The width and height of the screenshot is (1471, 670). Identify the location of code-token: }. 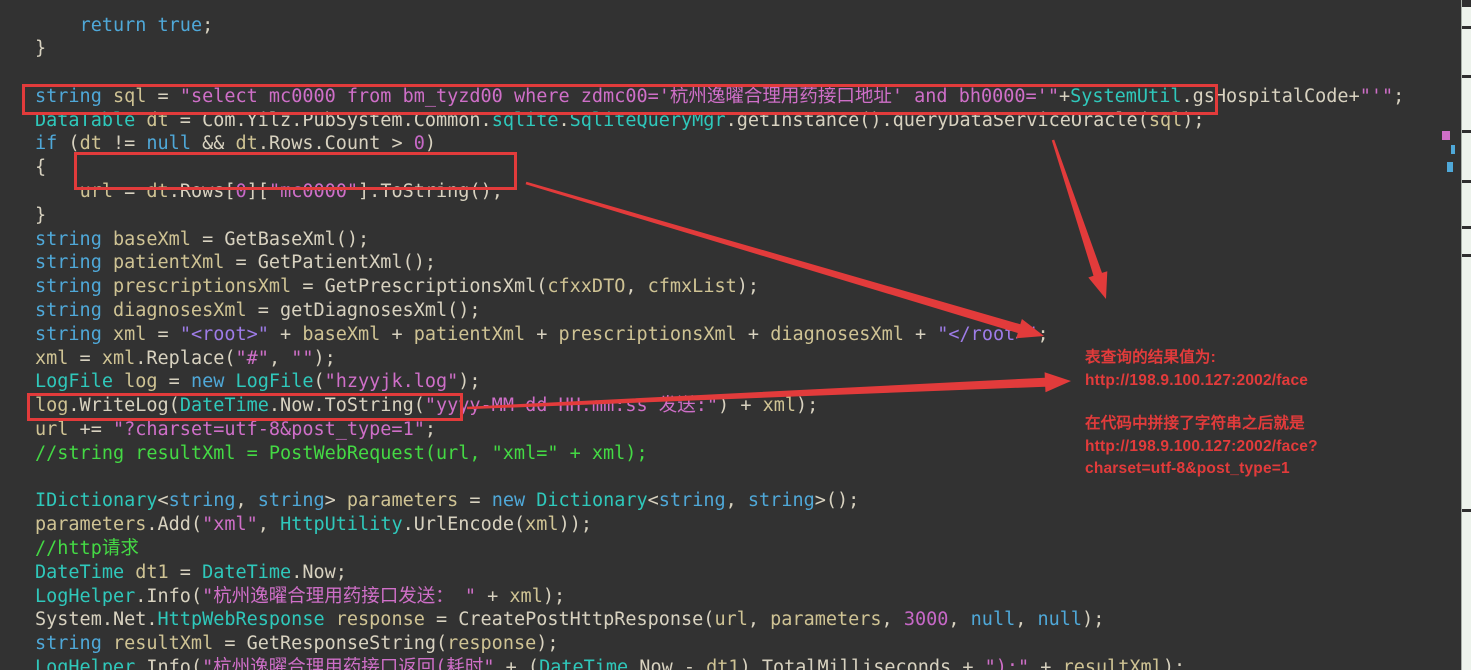
(41, 49).